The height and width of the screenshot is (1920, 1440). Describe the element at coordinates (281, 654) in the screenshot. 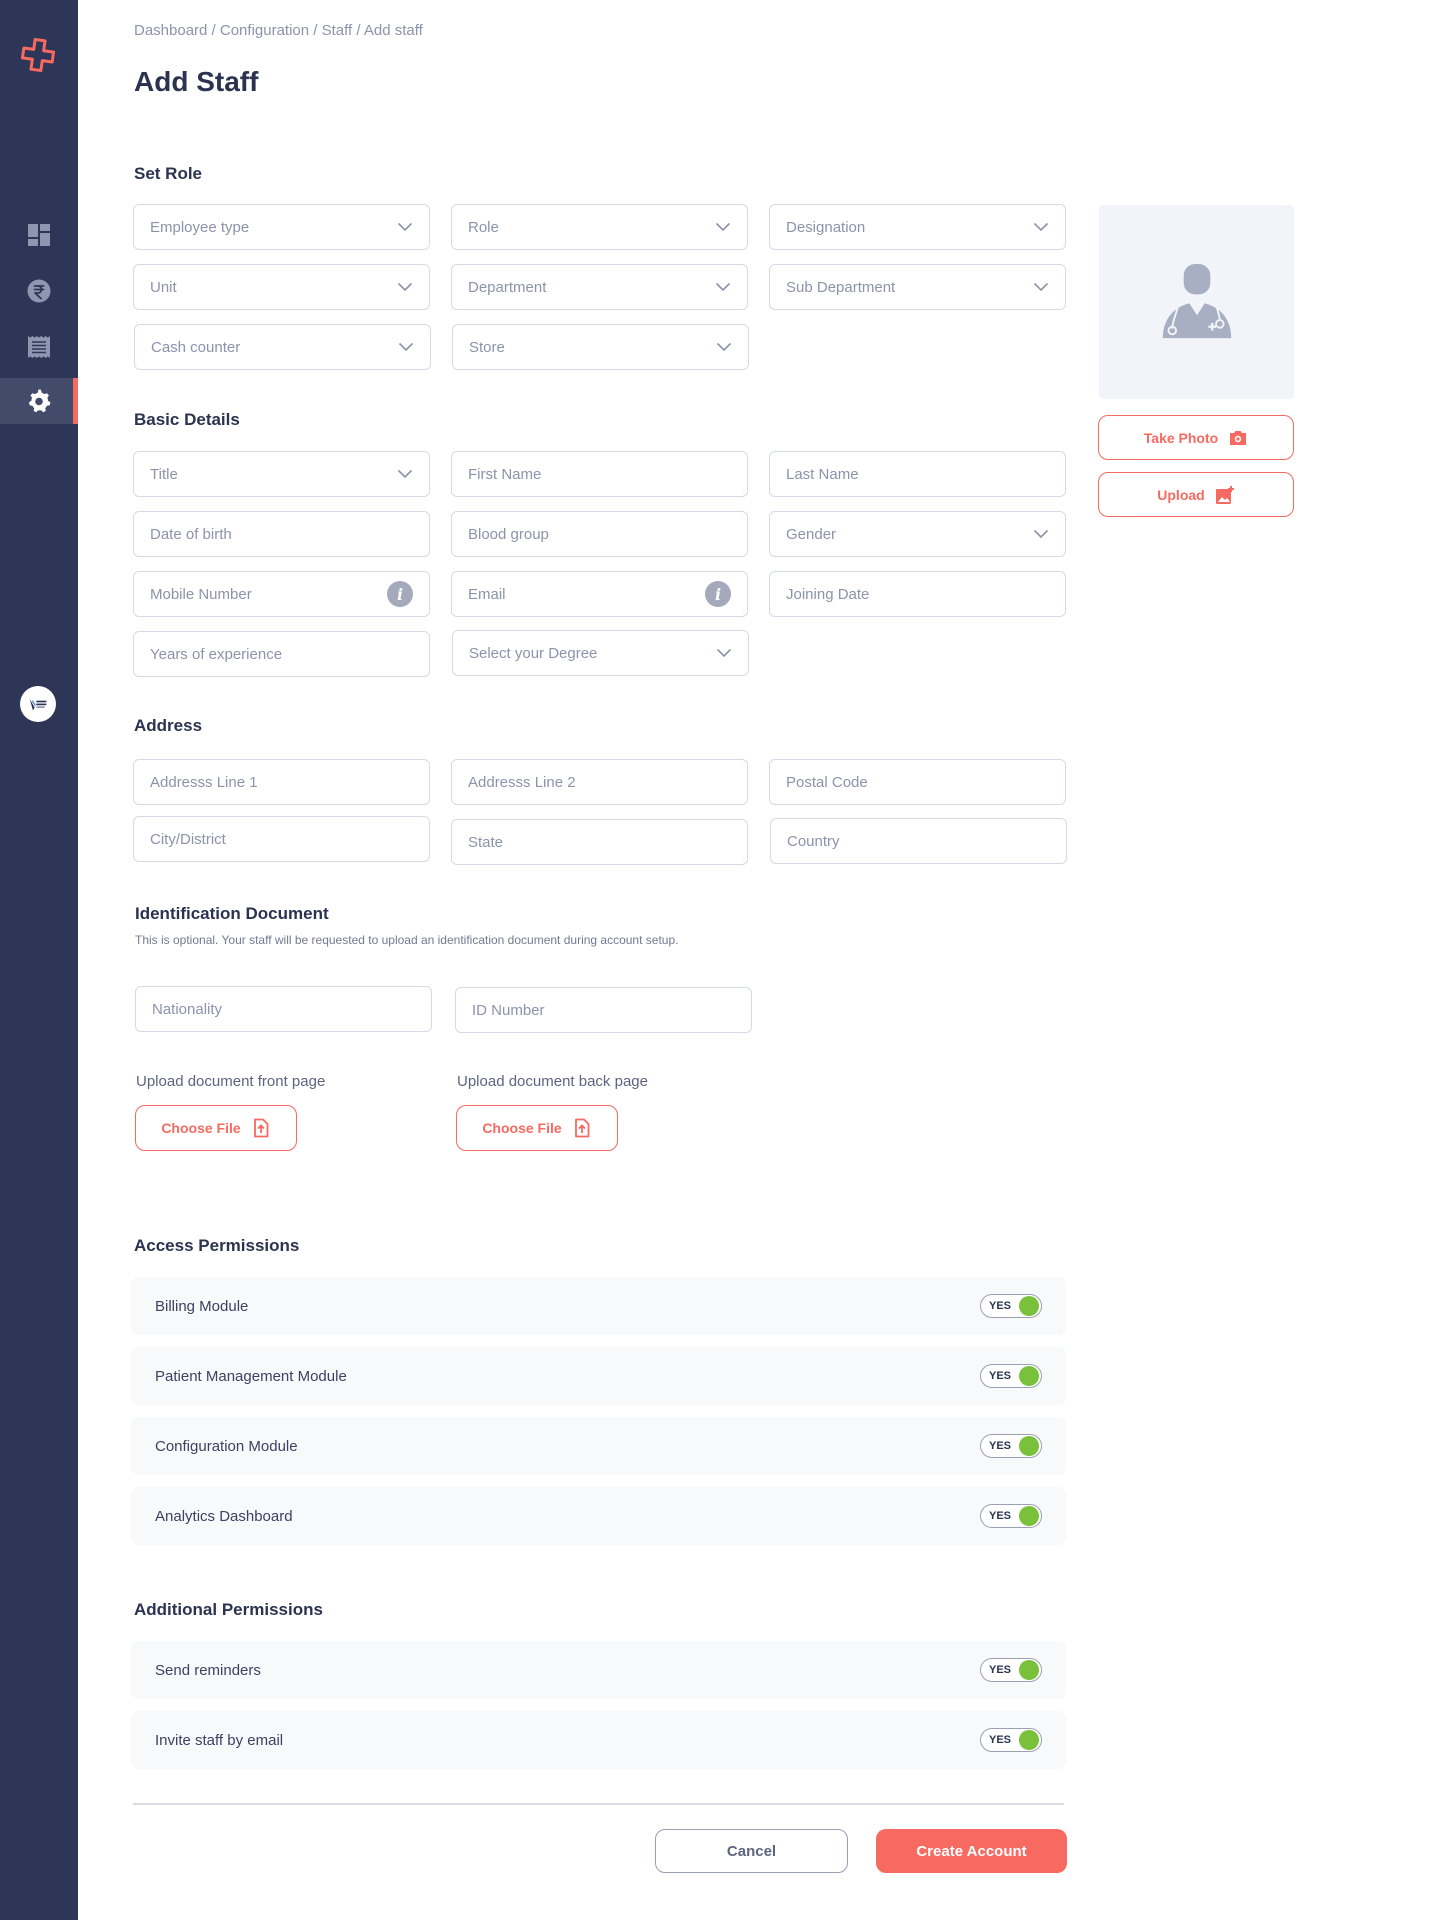

I see `years-of-experience-field: Years of experience` at that location.